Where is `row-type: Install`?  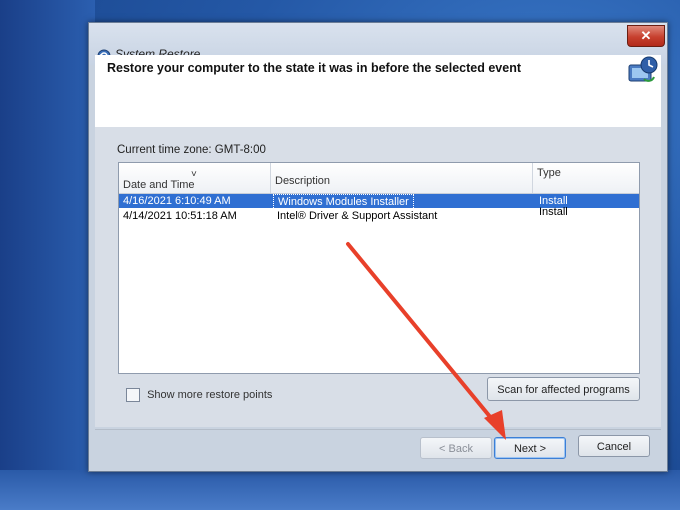
row-type: Install is located at coordinates (553, 212).